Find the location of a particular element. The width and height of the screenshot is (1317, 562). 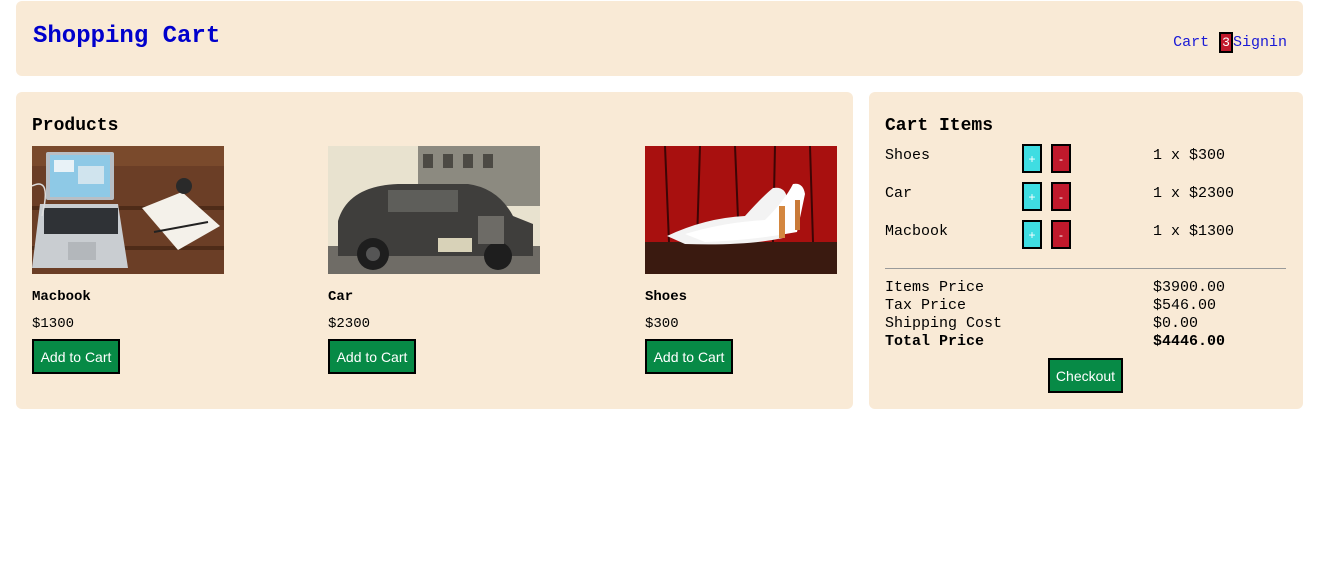

tax-price-label: Tax Price is located at coordinates (926, 305).